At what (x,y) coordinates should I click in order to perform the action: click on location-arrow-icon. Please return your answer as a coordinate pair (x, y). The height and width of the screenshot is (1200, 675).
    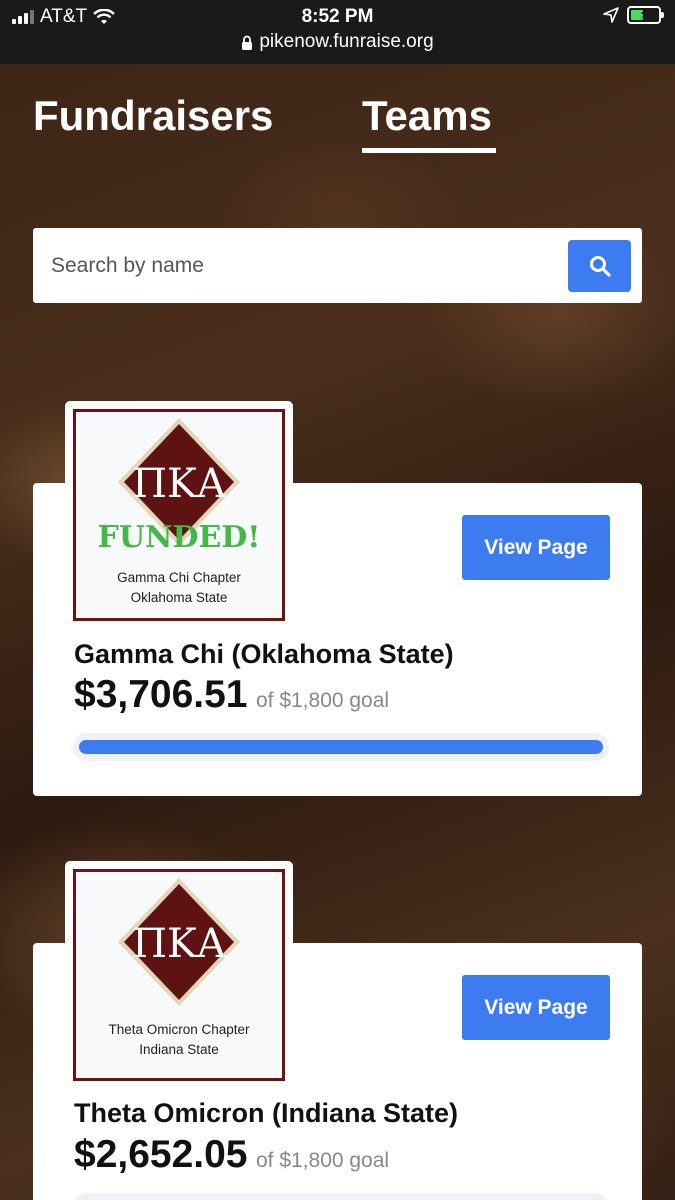
    Looking at the image, I should click on (611, 15).